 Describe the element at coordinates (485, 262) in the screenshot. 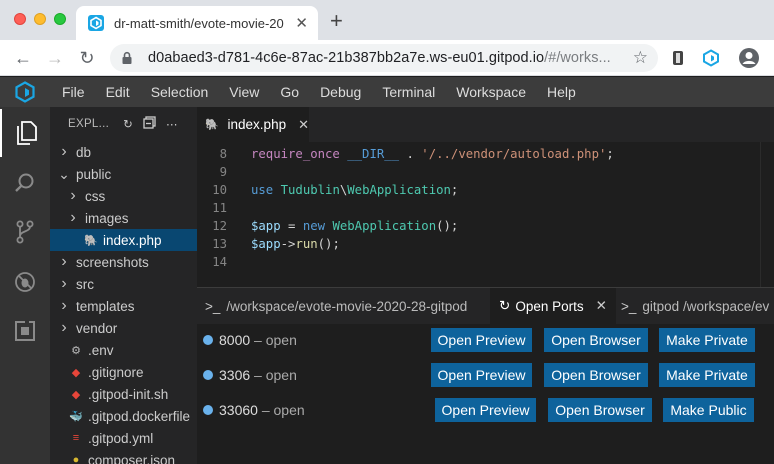

I see `code-line: 14` at that location.